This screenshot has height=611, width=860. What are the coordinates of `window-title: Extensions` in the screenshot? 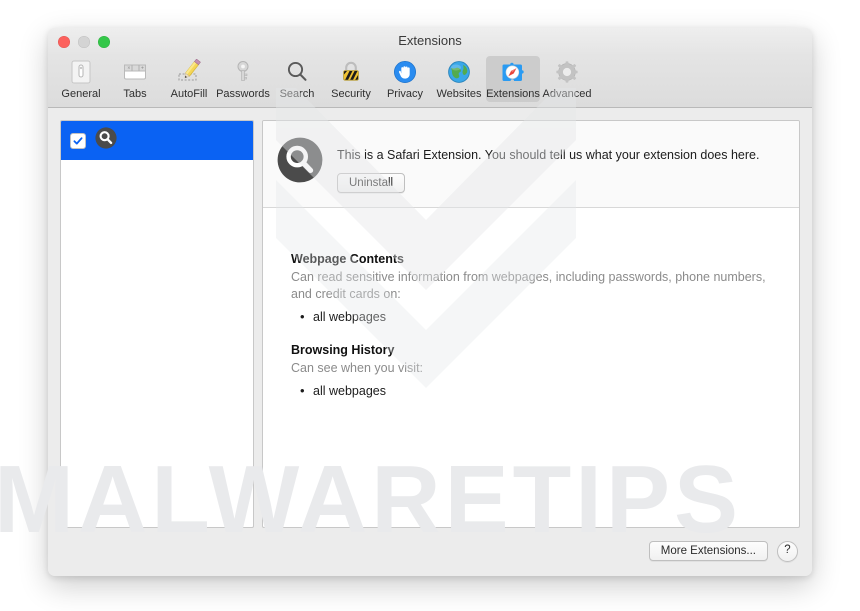 It's located at (430, 40).